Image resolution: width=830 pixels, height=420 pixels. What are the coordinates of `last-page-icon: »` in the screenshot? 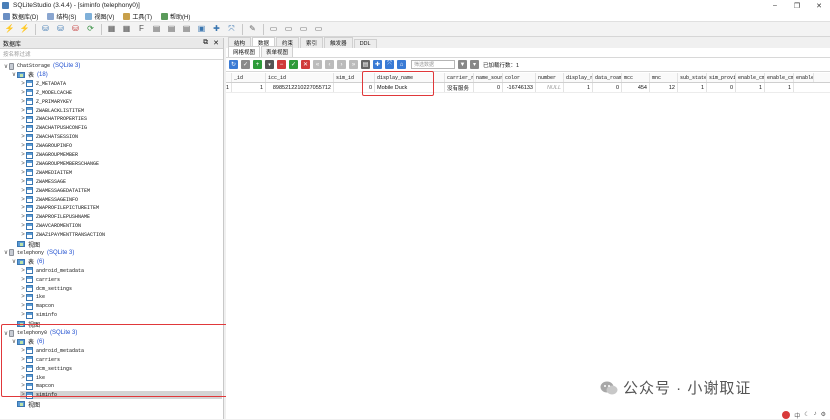 It's located at (353, 64).